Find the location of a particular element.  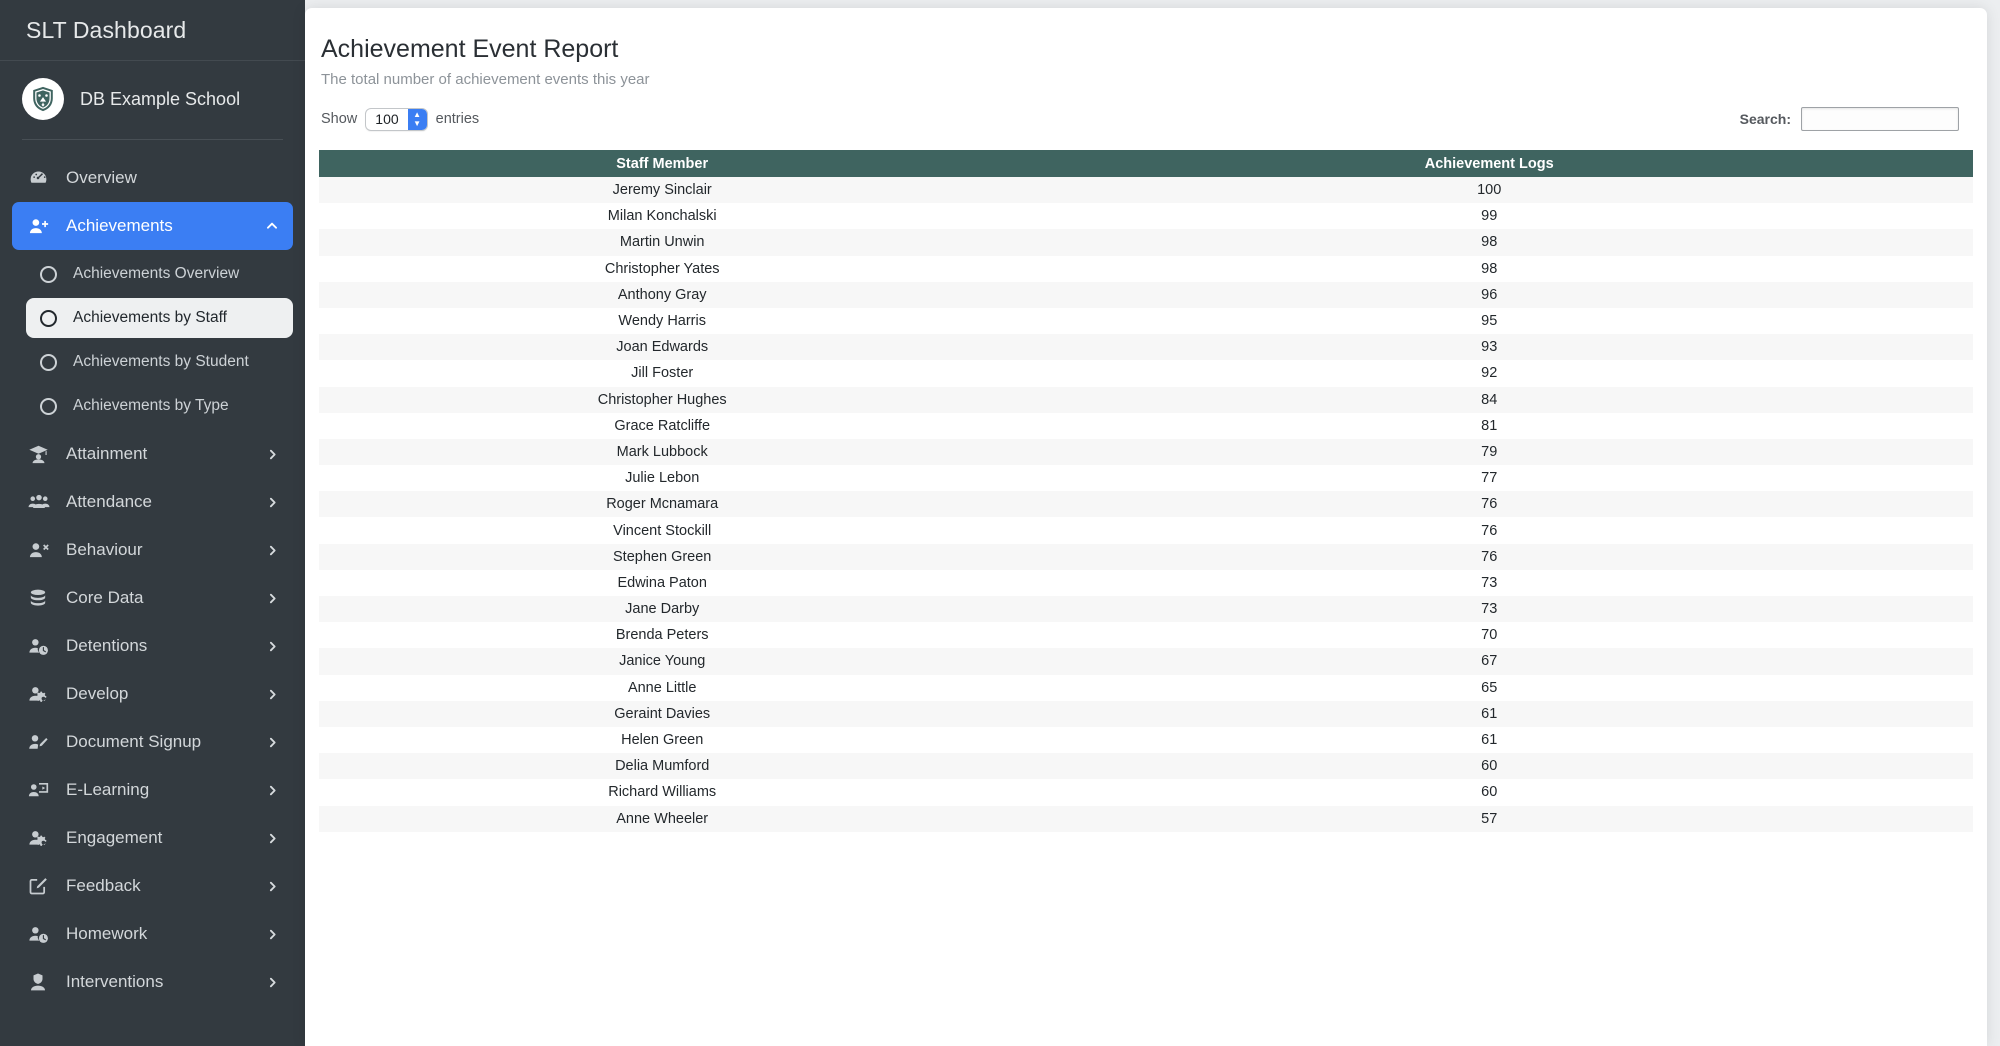

cell-staff-member: Wendy Harris is located at coordinates (662, 321).